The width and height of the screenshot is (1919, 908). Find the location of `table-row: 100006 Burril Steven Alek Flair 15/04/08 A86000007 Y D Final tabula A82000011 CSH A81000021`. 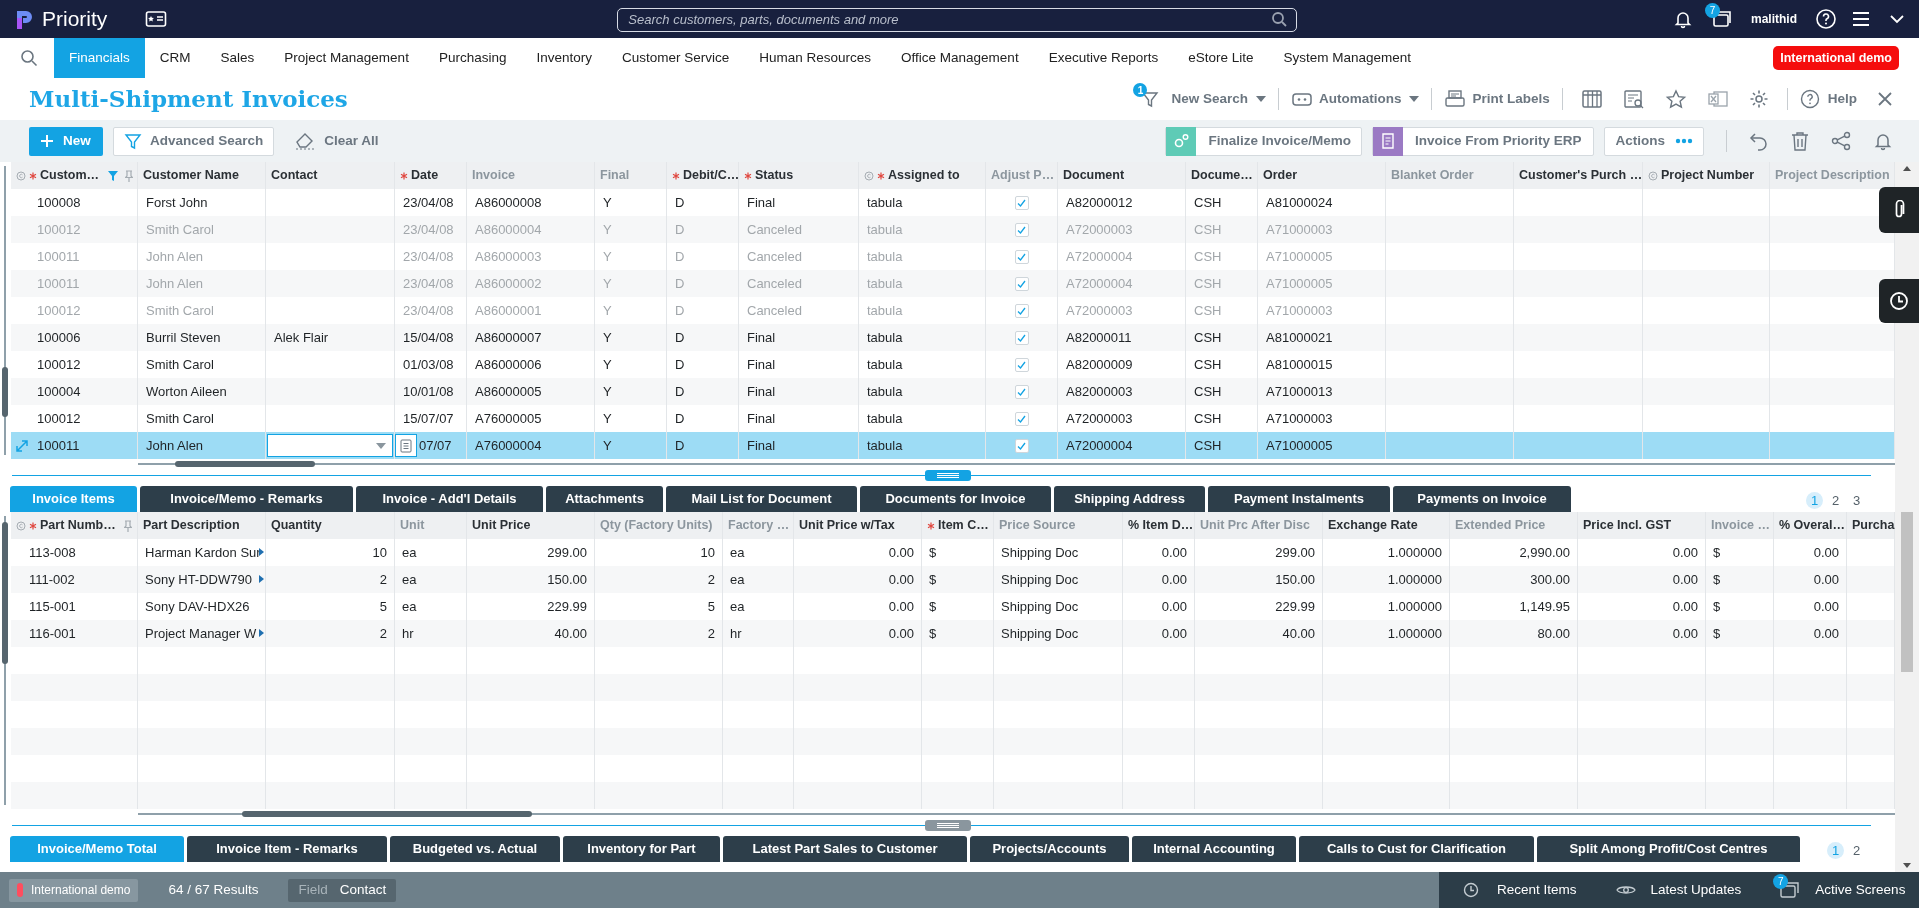

table-row: 100006 Burril Steven Alek Flair 15/04/08 A86000007 Y D Final tabula A82000011 CSH A81000021 is located at coordinates (953, 337).